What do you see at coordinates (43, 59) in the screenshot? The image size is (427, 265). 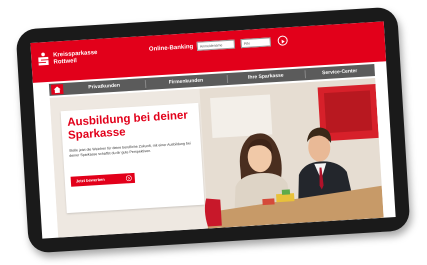 I see `sparkasse-logo-icon` at bounding box center [43, 59].